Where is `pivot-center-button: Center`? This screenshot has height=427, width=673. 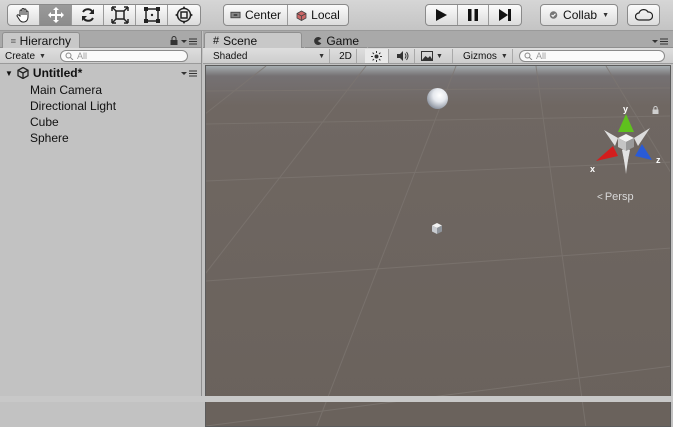
pivot-center-button: Center is located at coordinates (256, 15).